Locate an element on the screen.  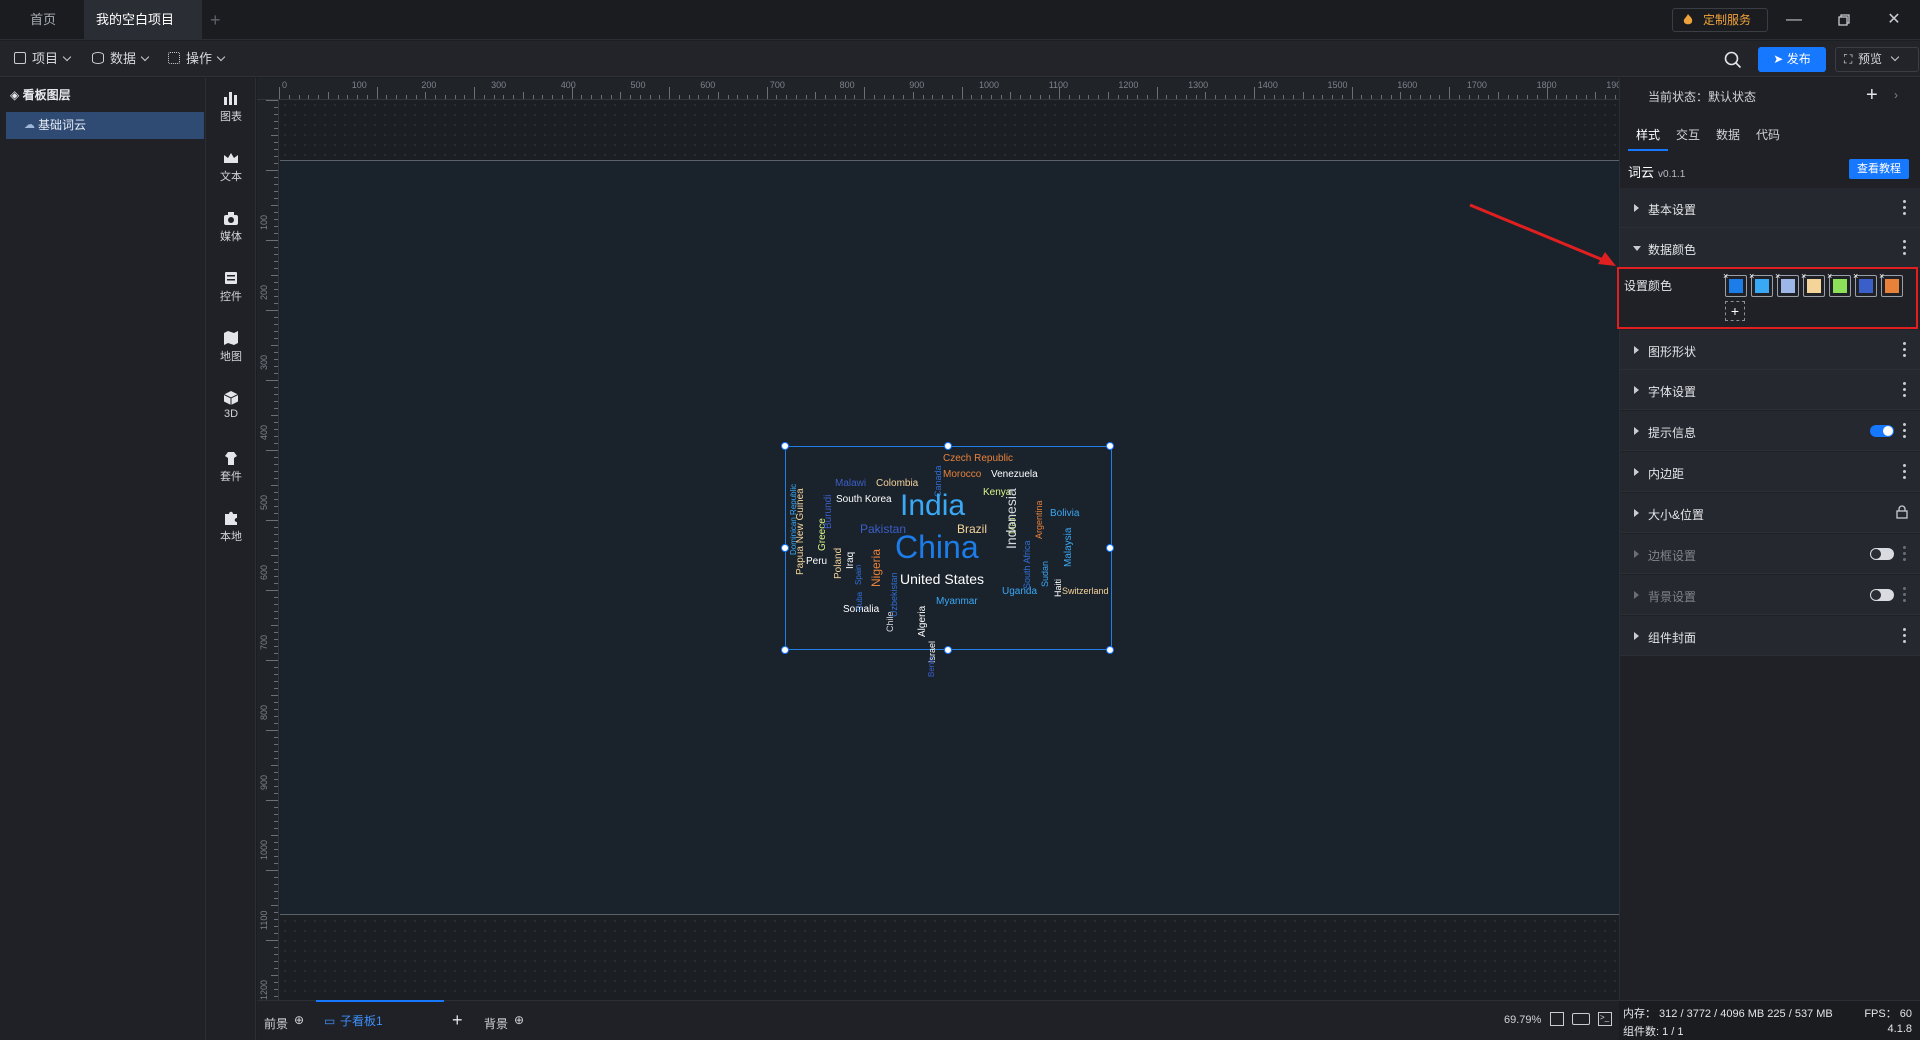
menu-data: 数据 is located at coordinates (121, 59).